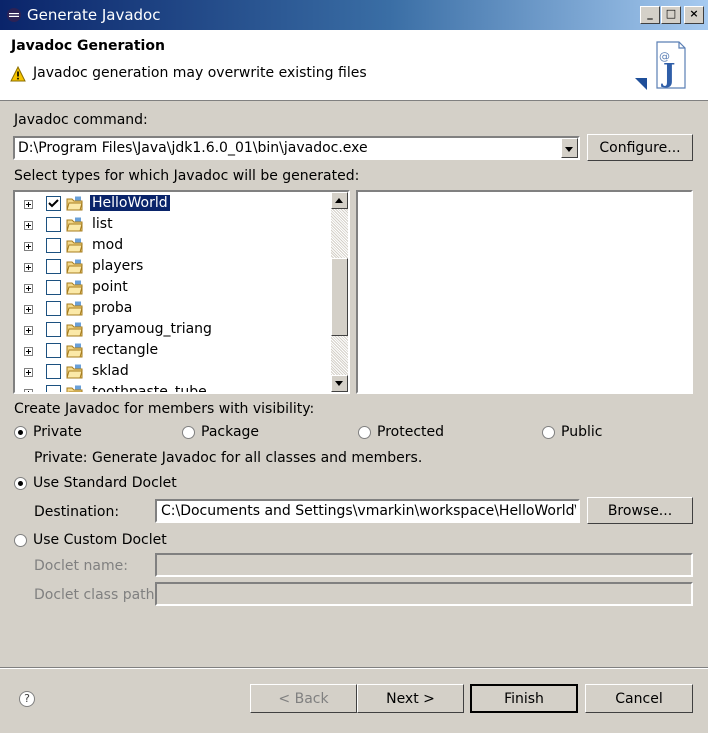  What do you see at coordinates (650, 15) in the screenshot?
I see `minimize-button: _` at bounding box center [650, 15].